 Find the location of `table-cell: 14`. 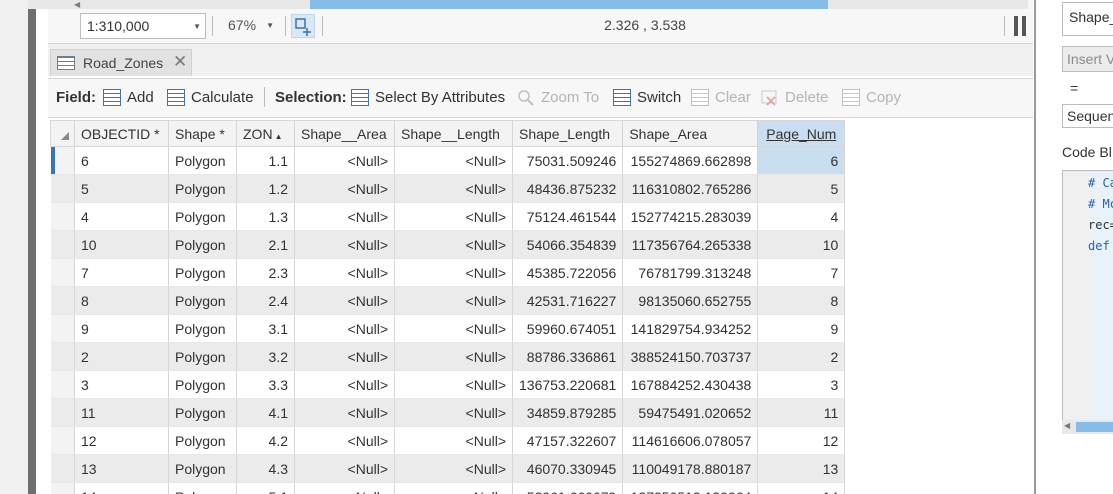

table-cell: 14 is located at coordinates (801, 488).